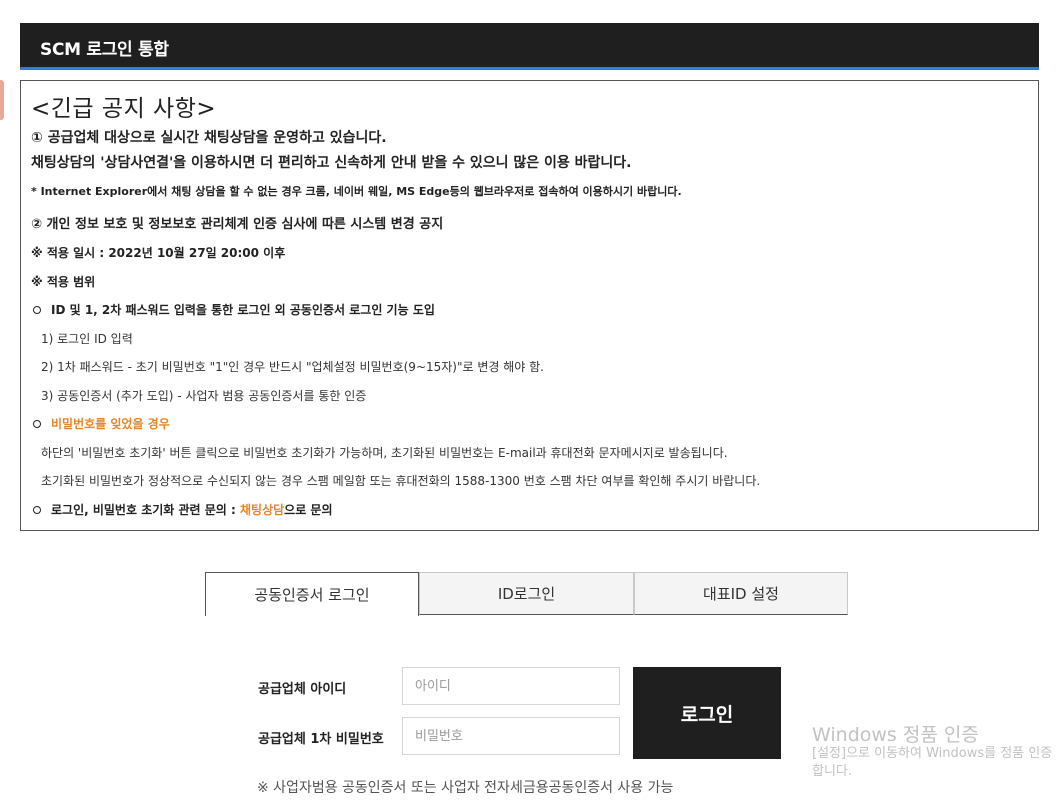 The height and width of the screenshot is (801, 1061). What do you see at coordinates (145, 510) in the screenshot?
I see `inquiry-prefix: 로그인, 비밀번호 초기화 관련 문의 :` at bounding box center [145, 510].